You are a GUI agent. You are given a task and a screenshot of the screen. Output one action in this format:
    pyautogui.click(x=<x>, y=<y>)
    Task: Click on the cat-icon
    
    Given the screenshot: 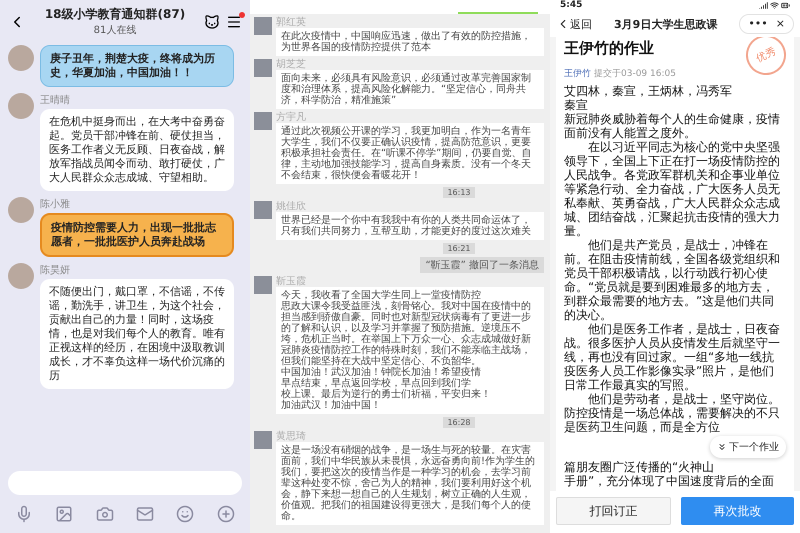 What is the action you would take?
    pyautogui.click(x=212, y=22)
    